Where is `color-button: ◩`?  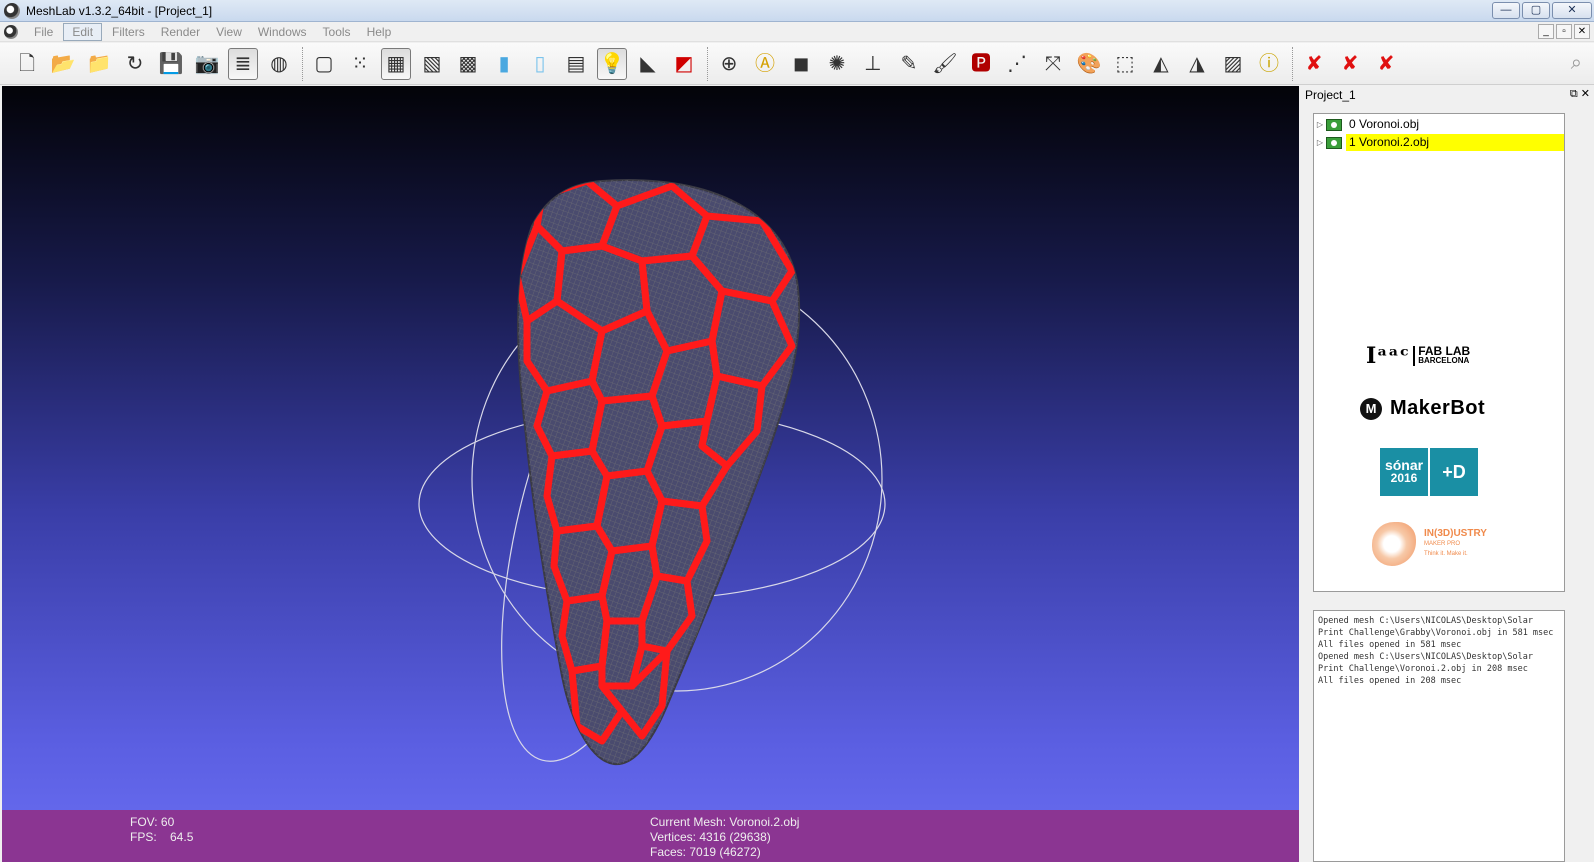
color-button: ◩ is located at coordinates (684, 64).